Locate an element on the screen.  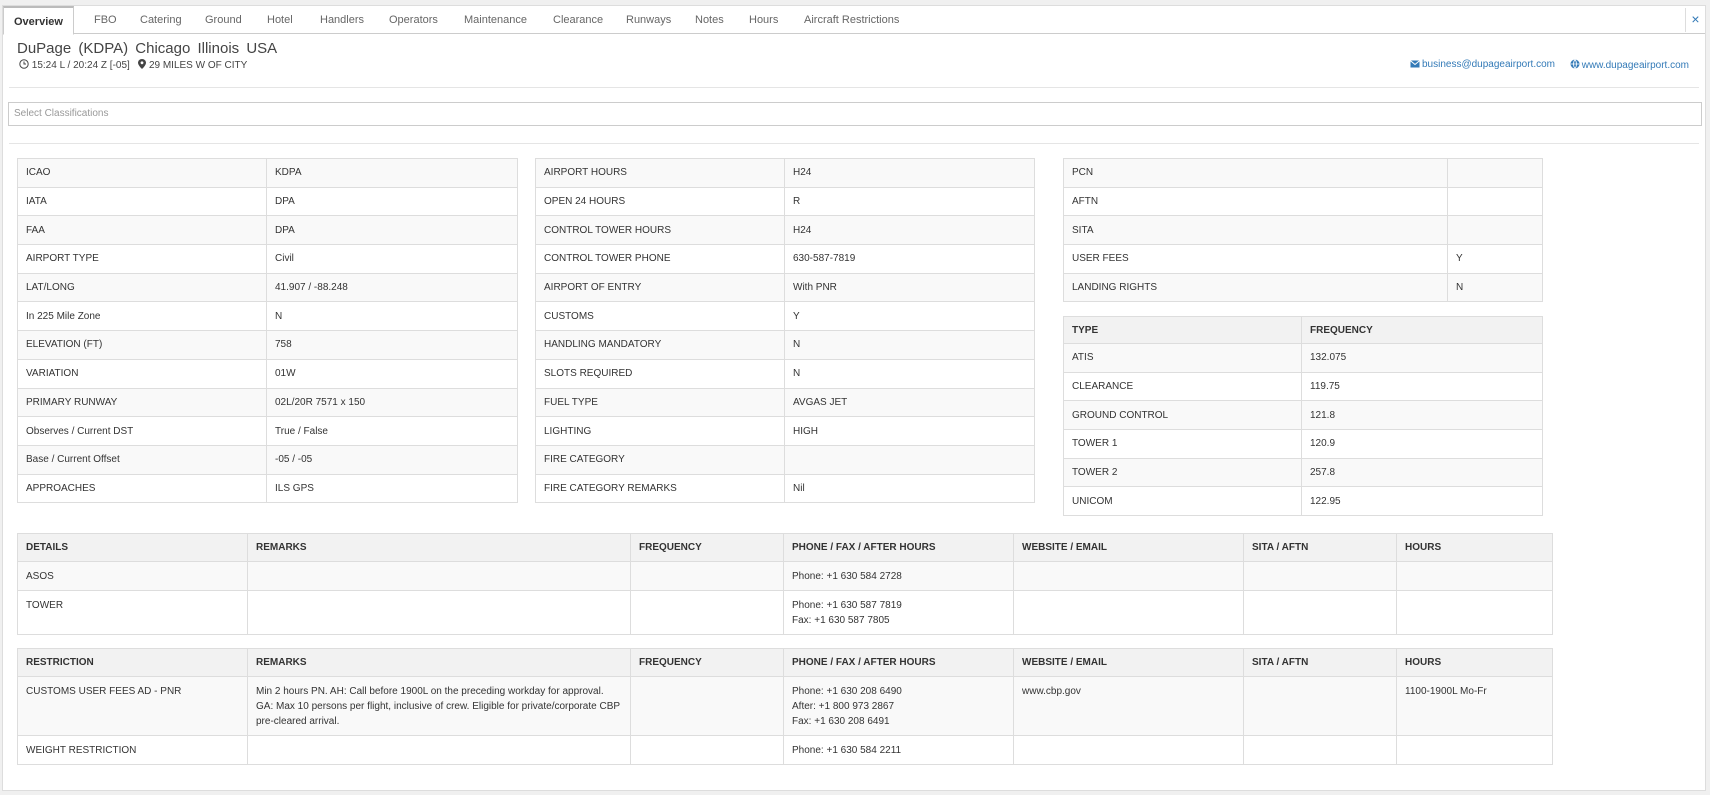
table-row: APPROACHES ILS GPS is located at coordinates (267, 488).